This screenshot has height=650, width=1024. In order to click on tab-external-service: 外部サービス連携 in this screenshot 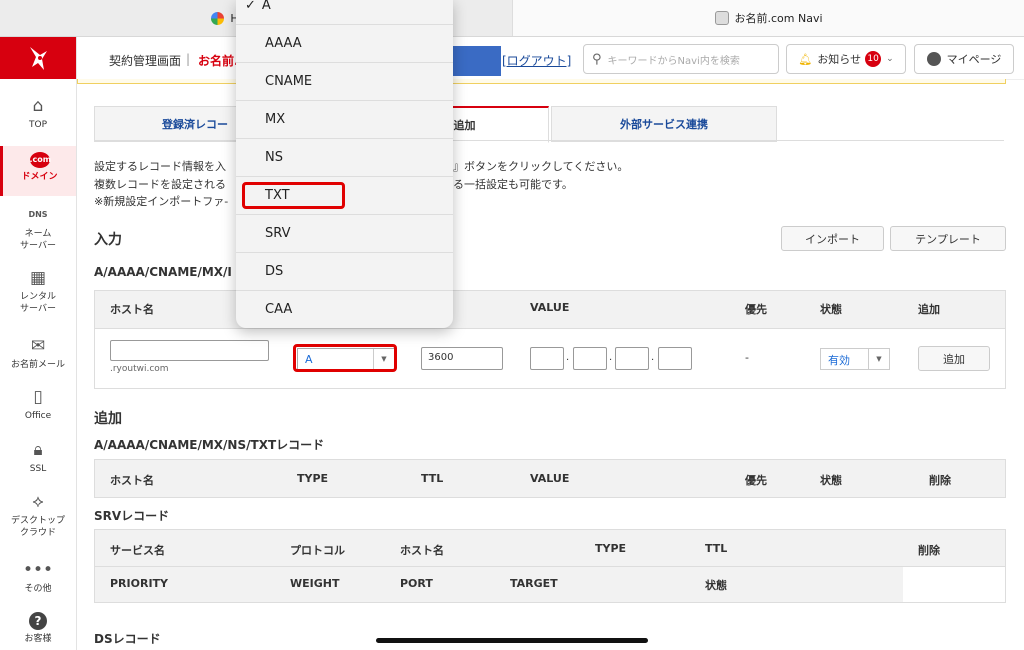, I will do `click(664, 124)`.